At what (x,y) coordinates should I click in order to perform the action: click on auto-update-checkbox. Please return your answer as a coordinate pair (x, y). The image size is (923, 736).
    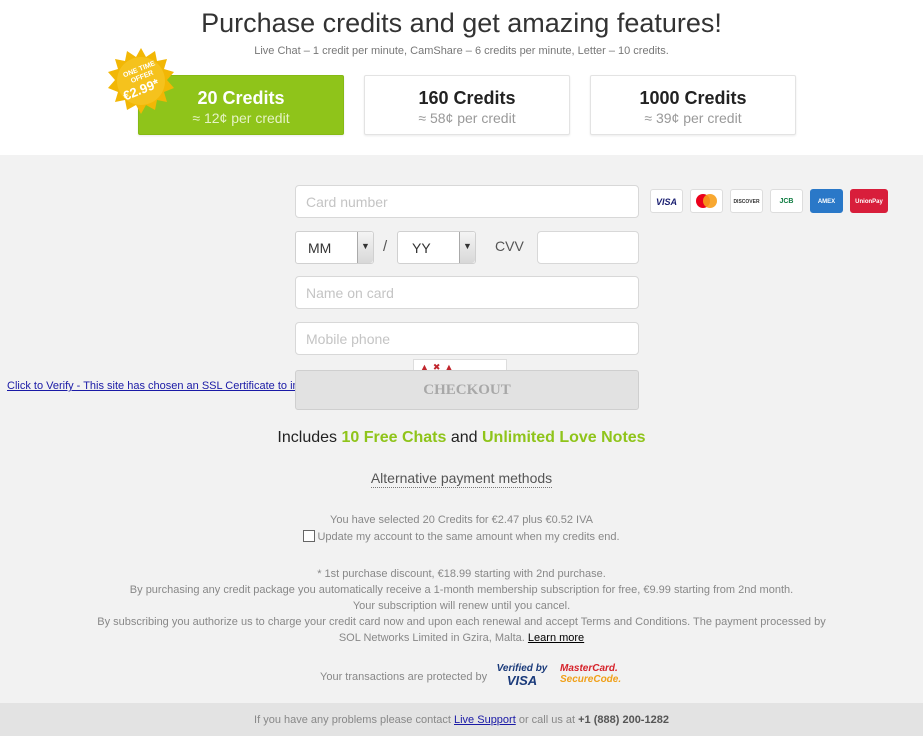
    Looking at the image, I should click on (309, 536).